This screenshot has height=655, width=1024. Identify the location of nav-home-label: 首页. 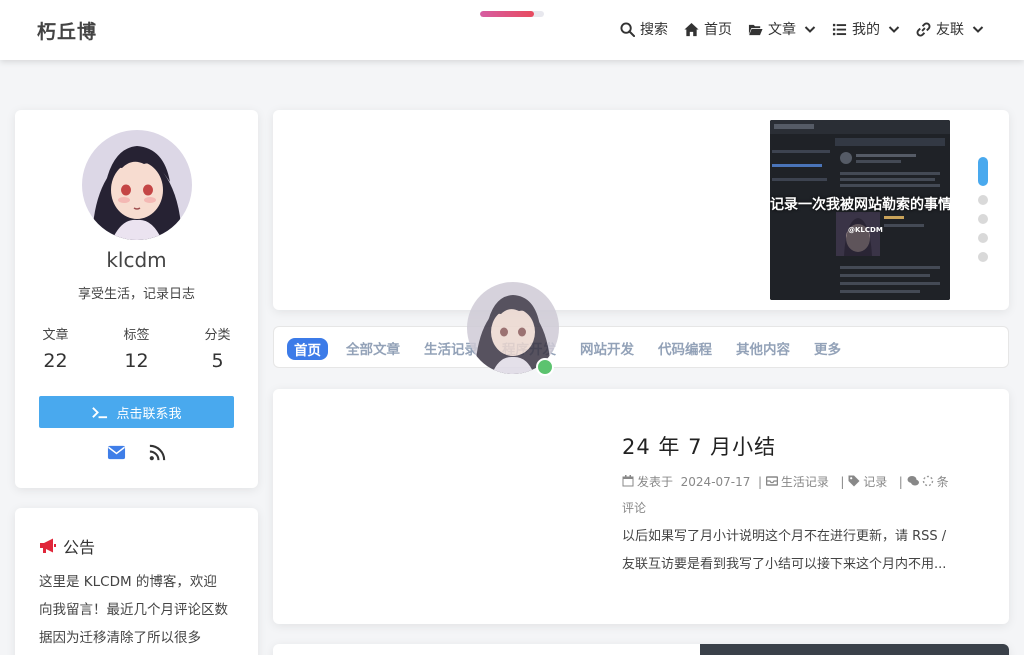
(718, 30).